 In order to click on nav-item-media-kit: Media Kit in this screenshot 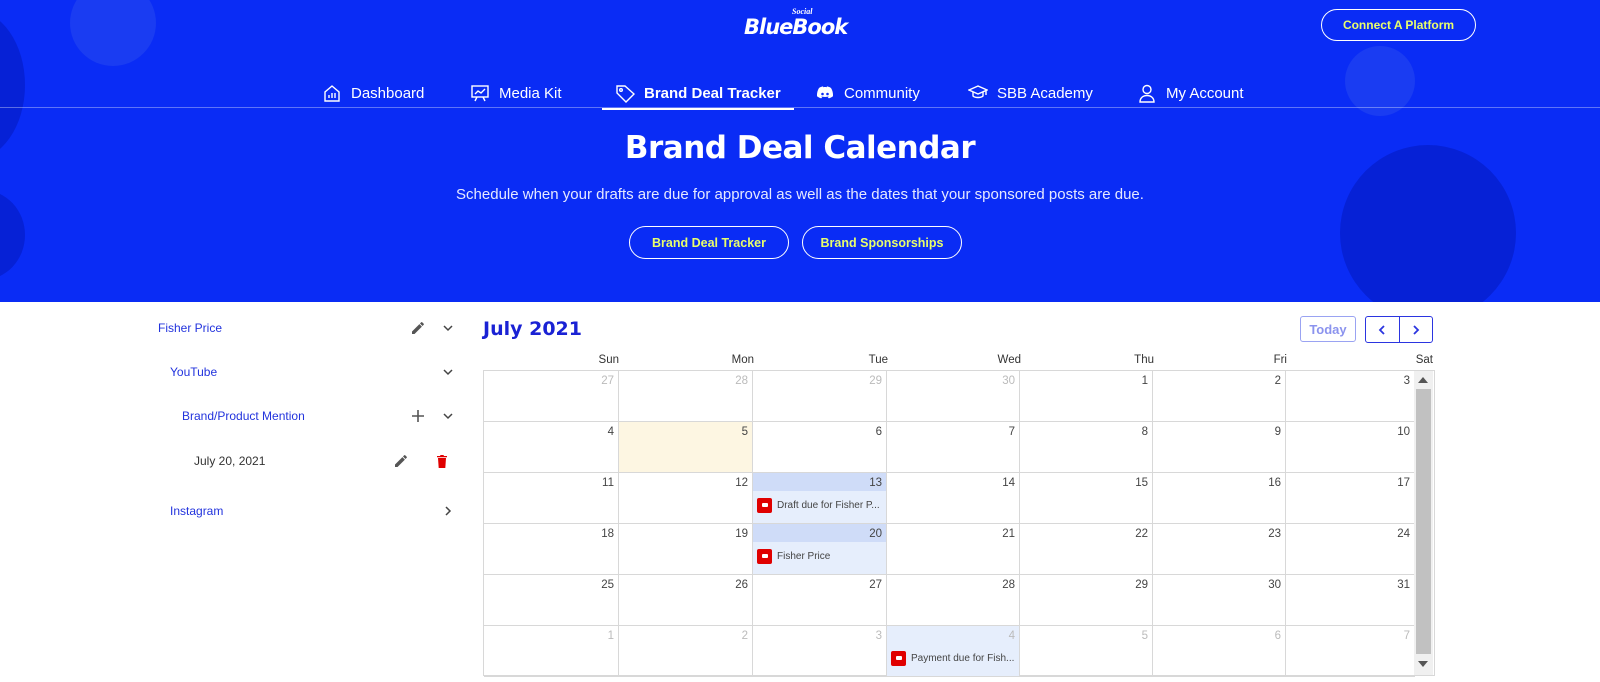, I will do `click(516, 93)`.